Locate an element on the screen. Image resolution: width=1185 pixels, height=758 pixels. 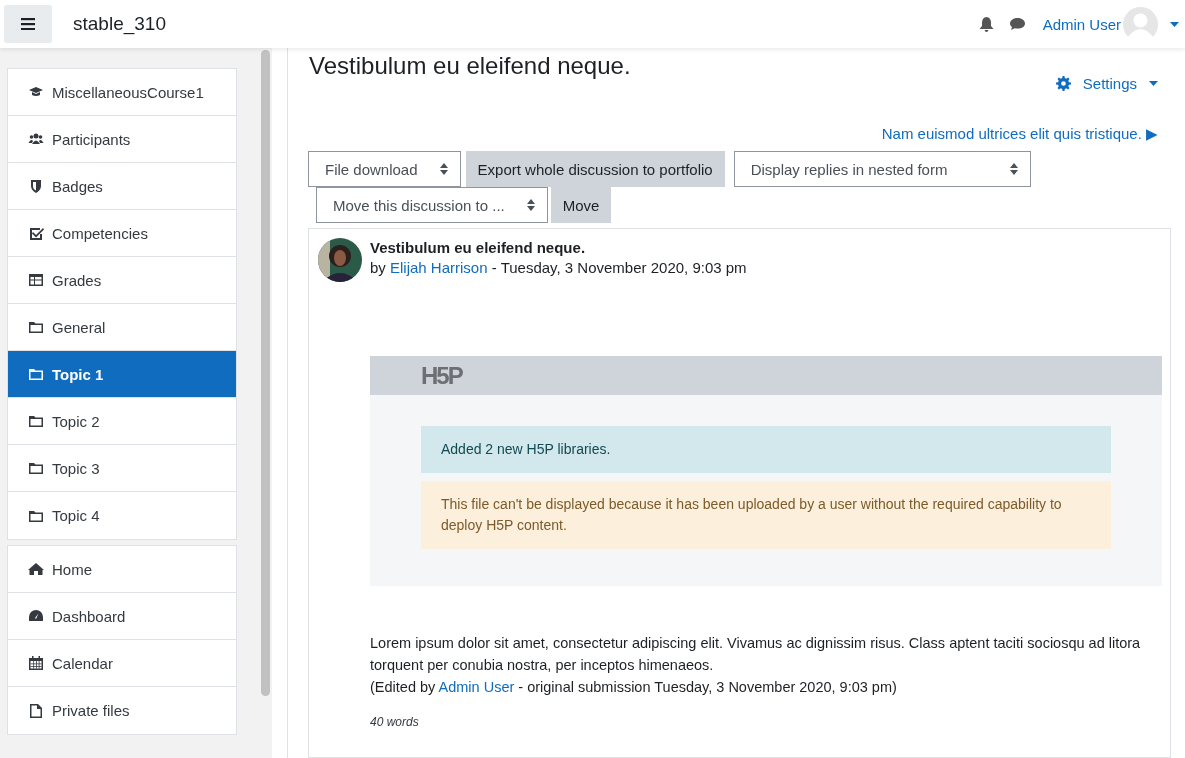
menu-button is located at coordinates (28, 24).